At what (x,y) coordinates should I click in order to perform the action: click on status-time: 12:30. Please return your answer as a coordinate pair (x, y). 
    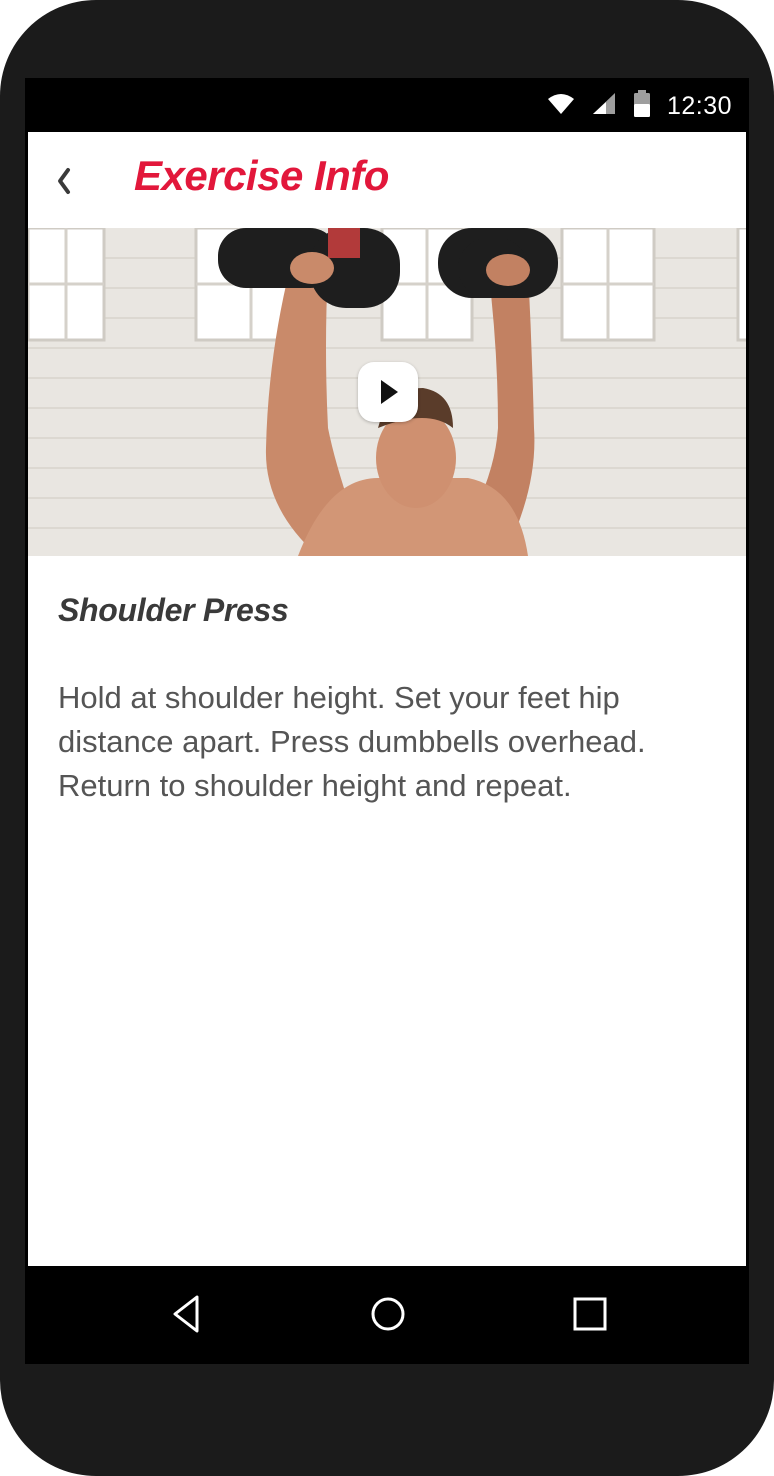
    Looking at the image, I should click on (699, 106).